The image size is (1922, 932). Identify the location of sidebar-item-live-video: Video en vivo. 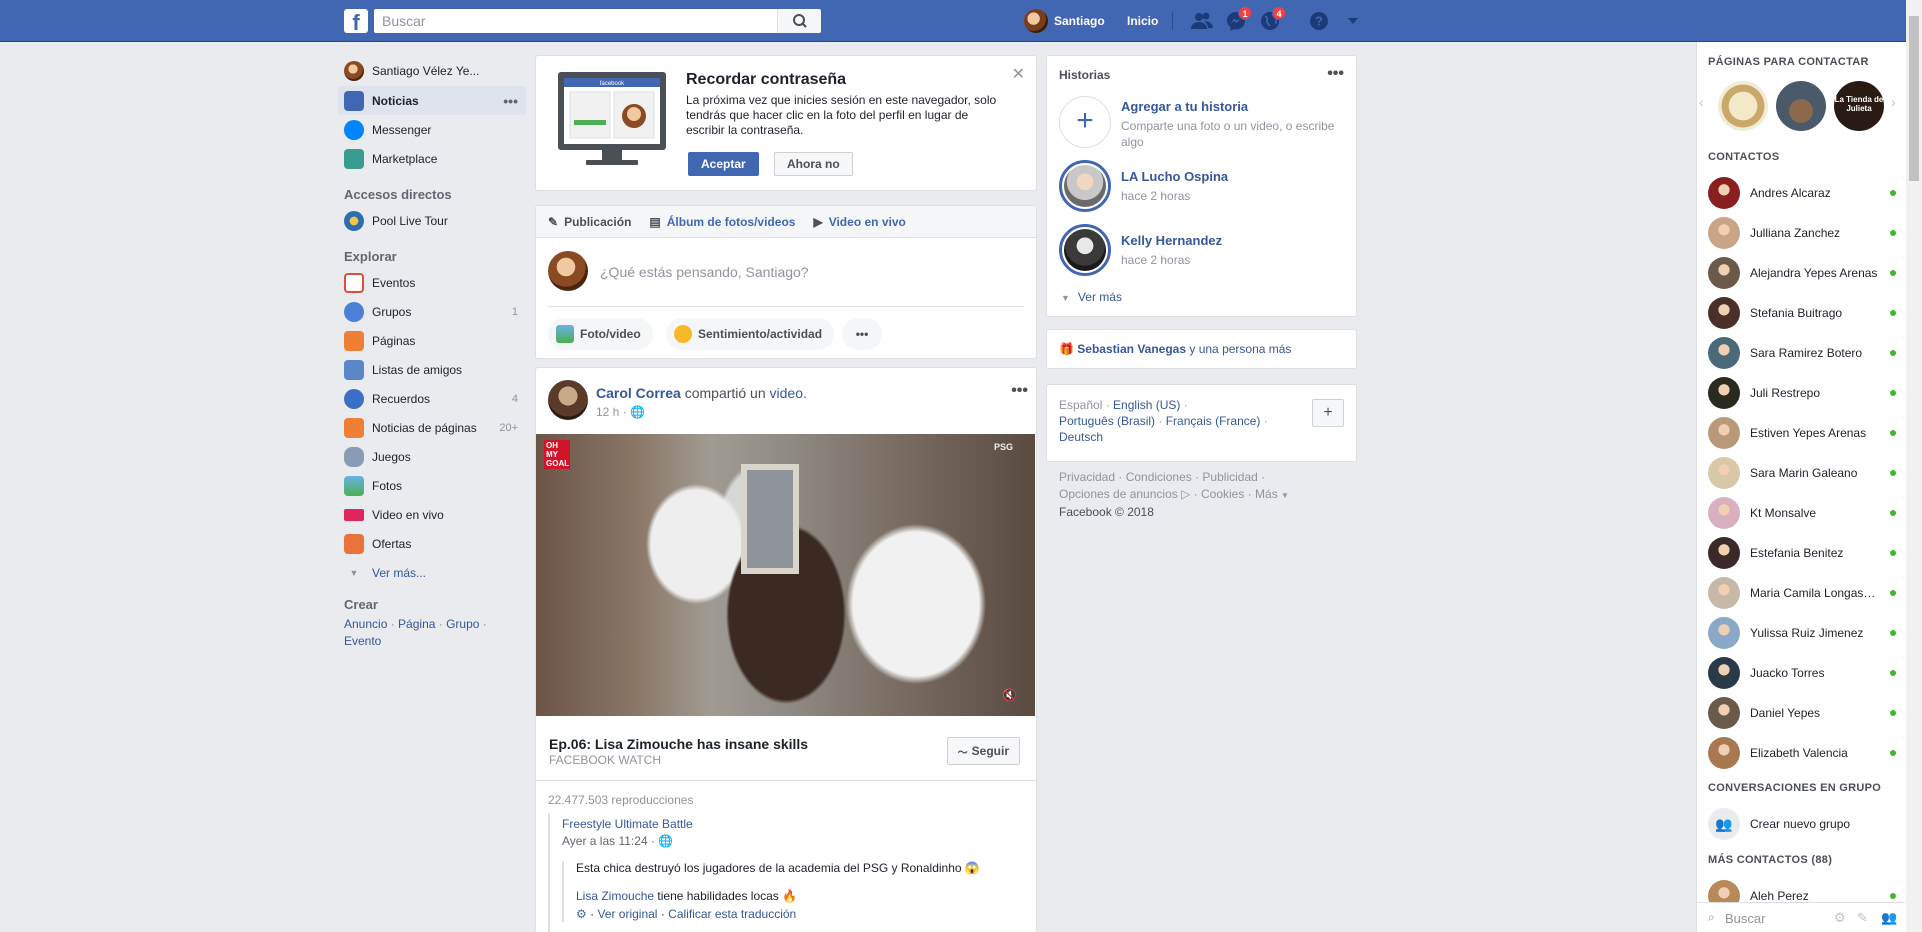
(432, 514).